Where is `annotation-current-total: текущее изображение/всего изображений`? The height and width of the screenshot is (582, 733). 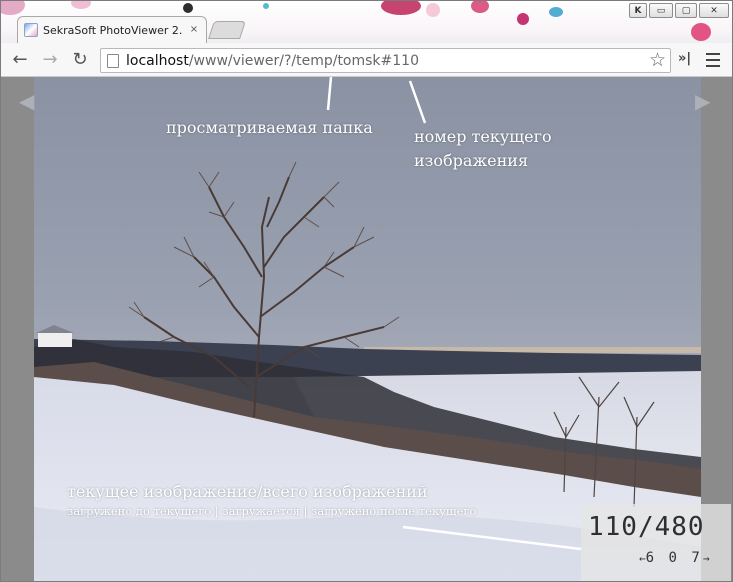 annotation-current-total: текущее изображение/всего изображений is located at coordinates (247, 491).